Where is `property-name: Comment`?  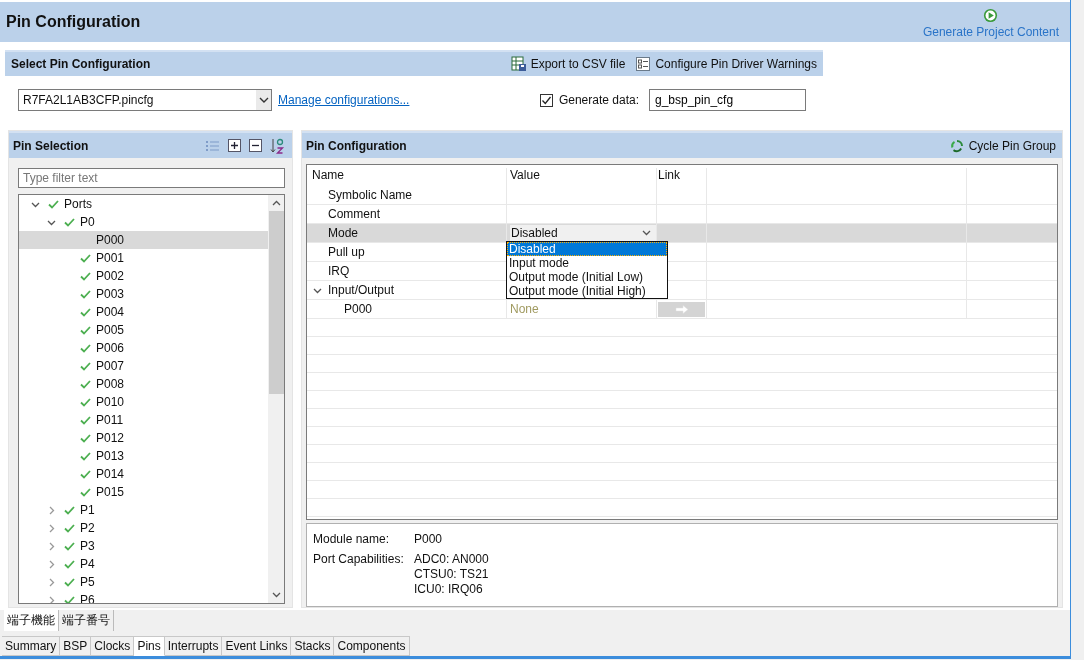
property-name: Comment is located at coordinates (354, 214).